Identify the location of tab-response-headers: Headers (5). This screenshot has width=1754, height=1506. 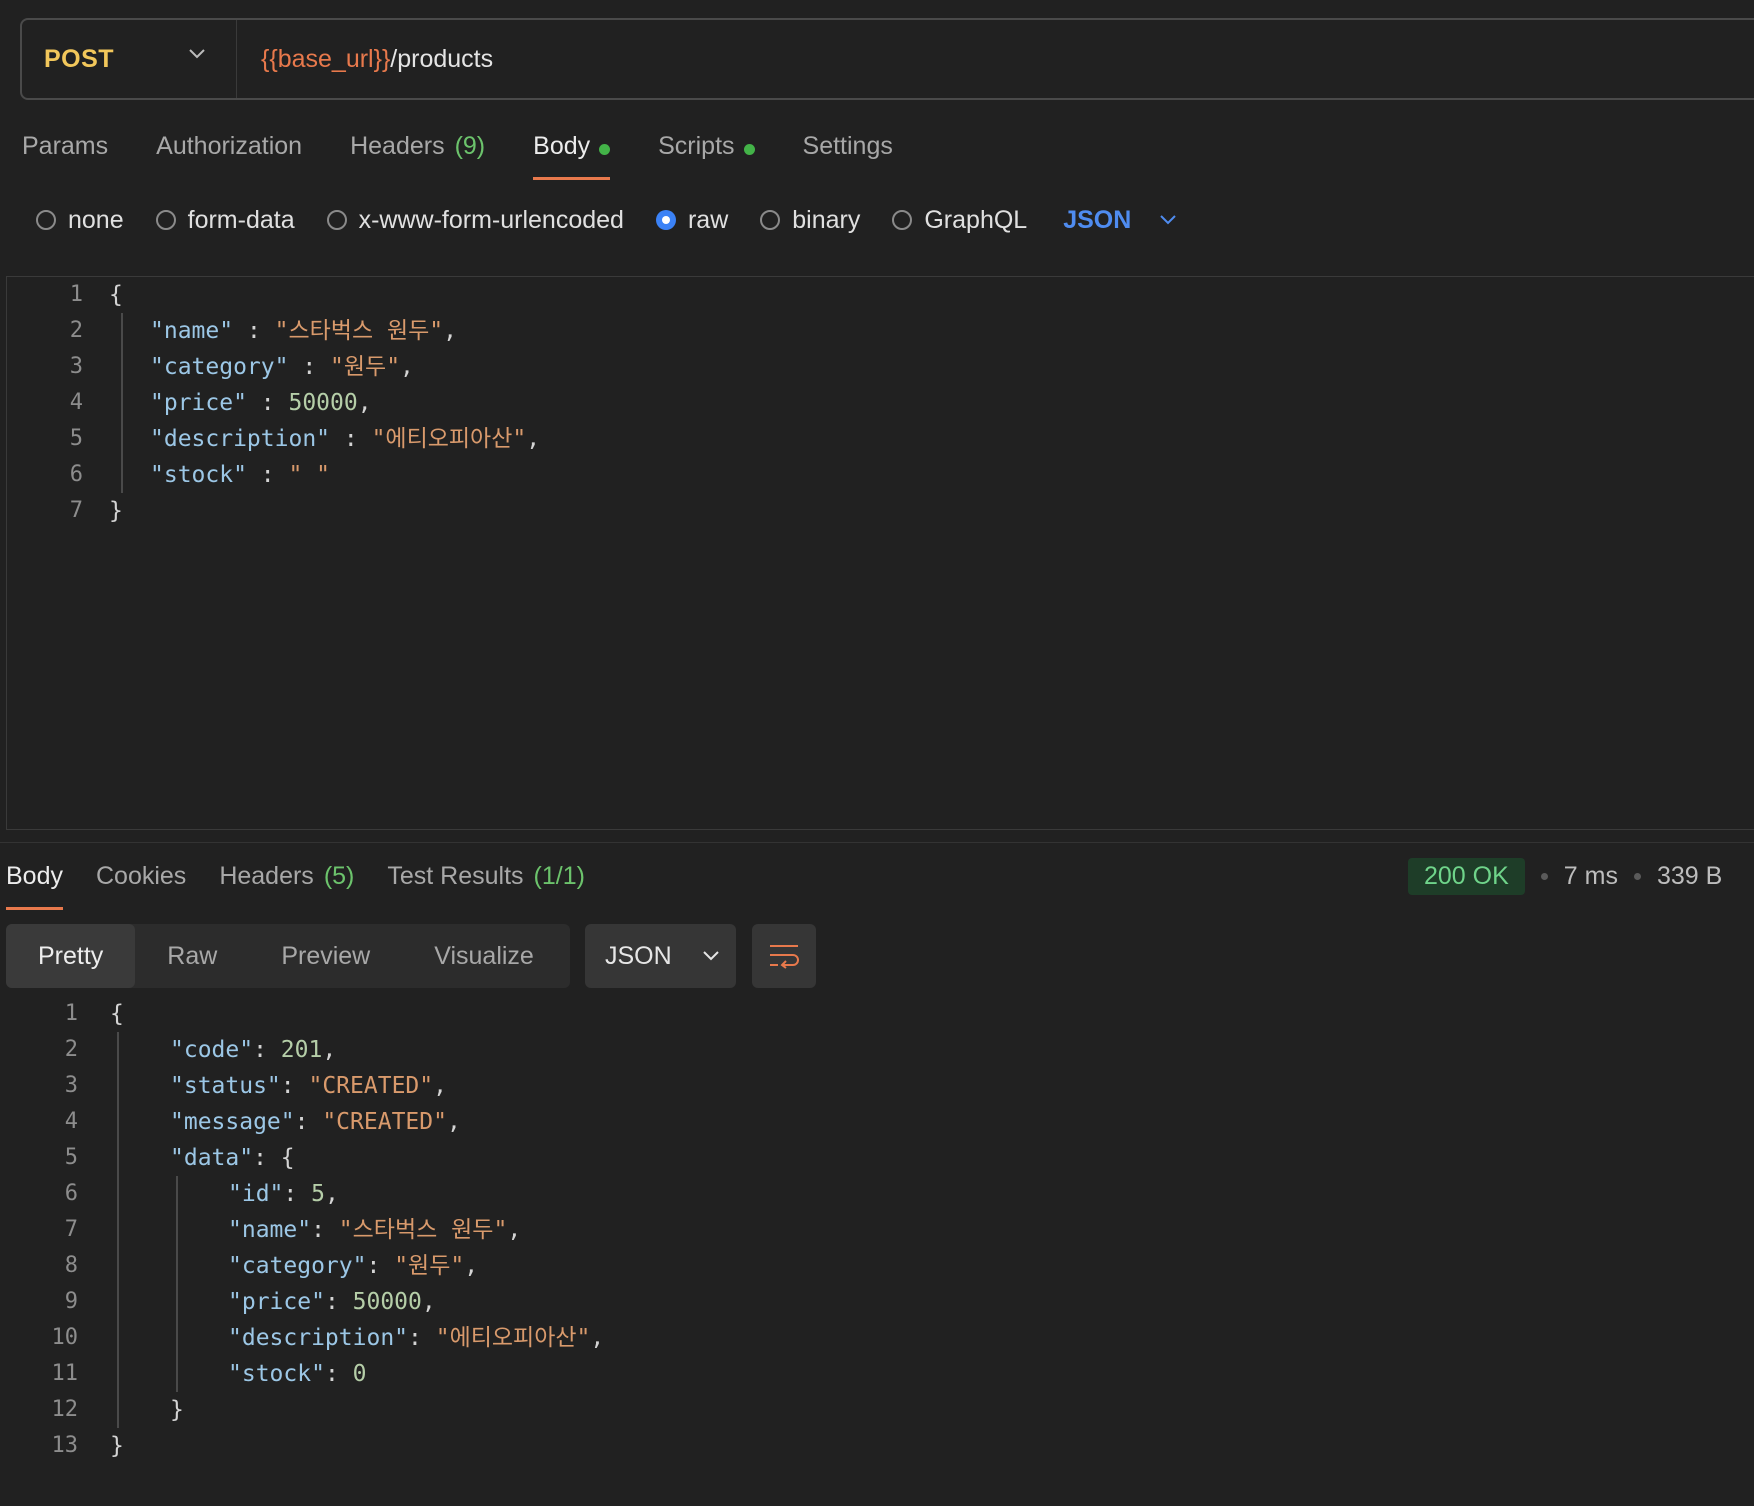
(286, 884).